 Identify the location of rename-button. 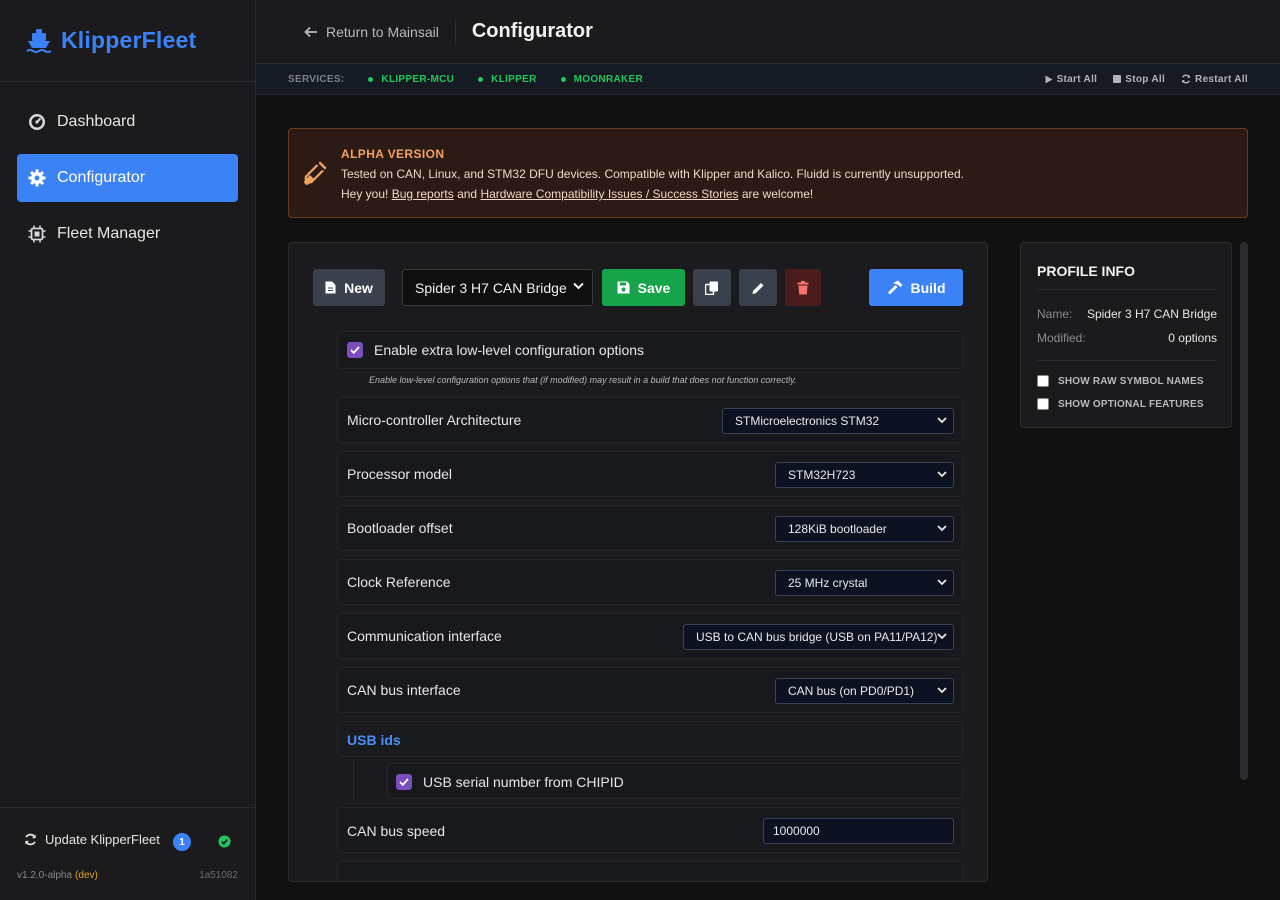
(758, 287).